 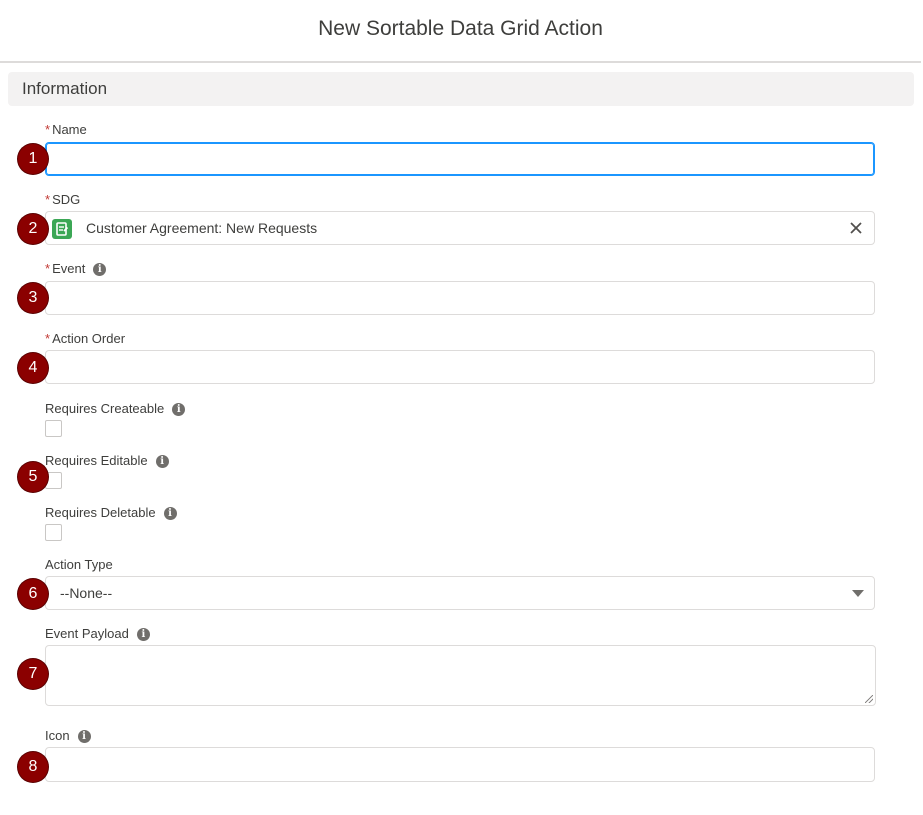 I want to click on requires-createable-checkbox, so click(x=53, y=428).